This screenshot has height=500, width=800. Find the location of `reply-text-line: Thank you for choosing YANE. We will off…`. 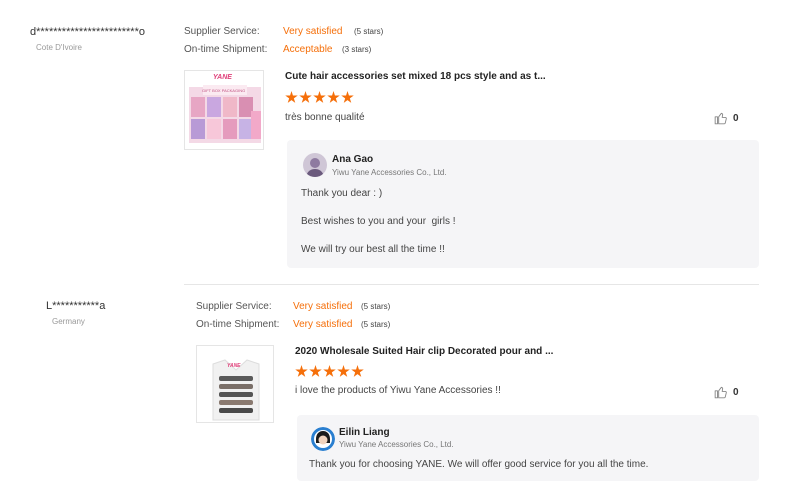

reply-text-line: Thank you for choosing YANE. We will off… is located at coordinates (479, 464).